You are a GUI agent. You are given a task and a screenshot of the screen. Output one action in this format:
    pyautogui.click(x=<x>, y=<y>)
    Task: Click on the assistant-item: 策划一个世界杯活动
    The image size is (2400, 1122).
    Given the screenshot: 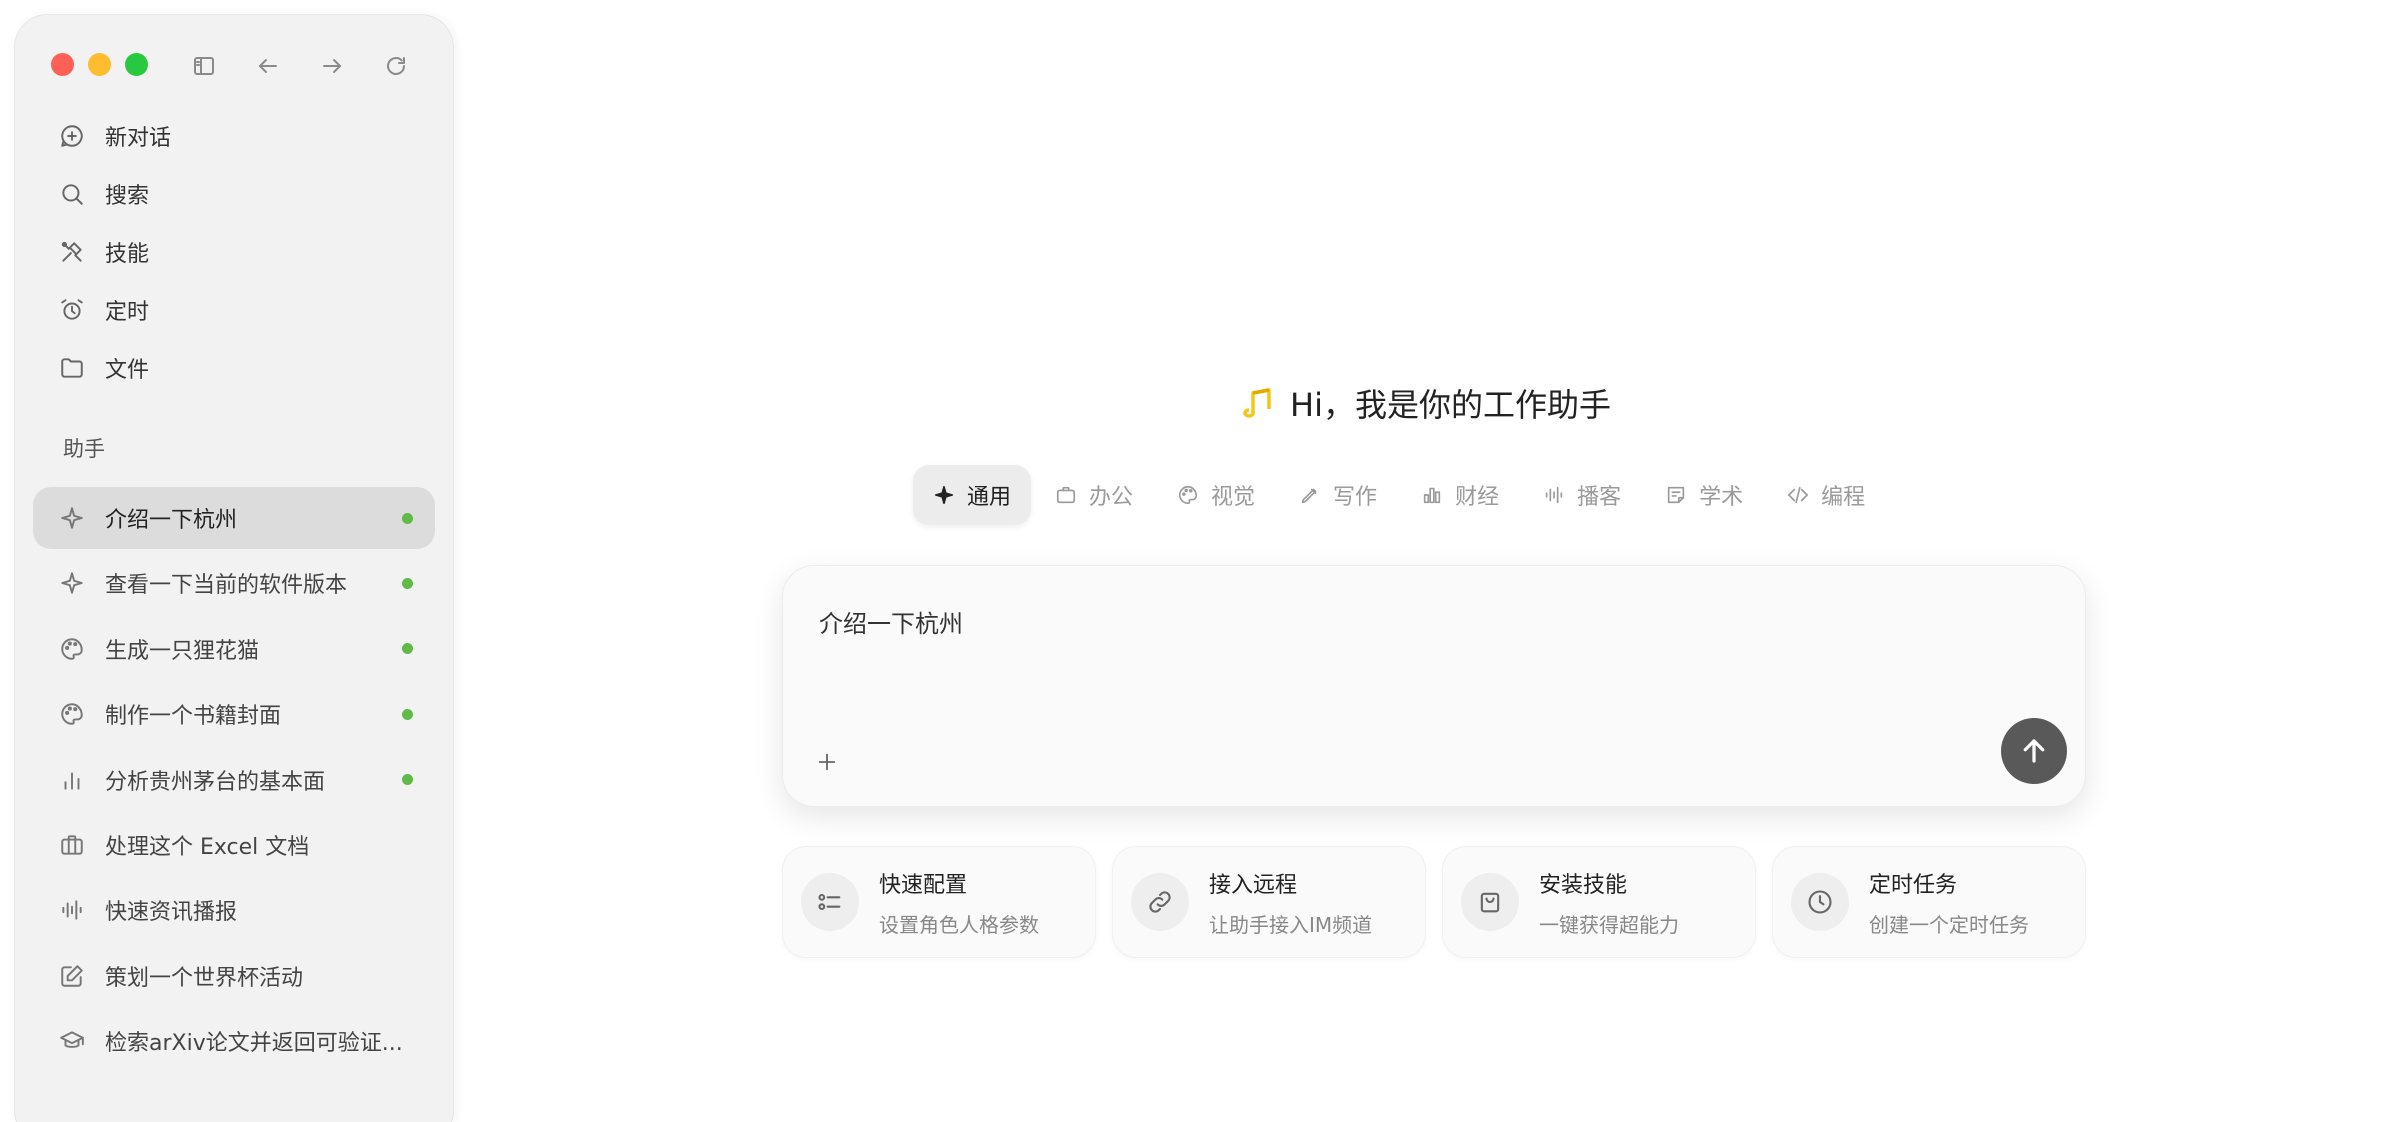 What is the action you would take?
    pyautogui.click(x=234, y=976)
    